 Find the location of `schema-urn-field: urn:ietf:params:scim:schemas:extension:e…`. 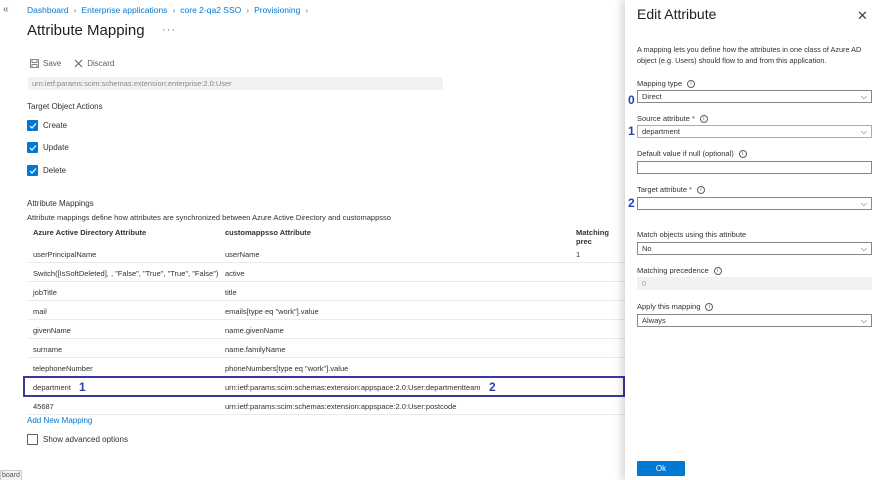

schema-urn-field: urn:ietf:params:scim:schemas:extension:e… is located at coordinates (235, 83).